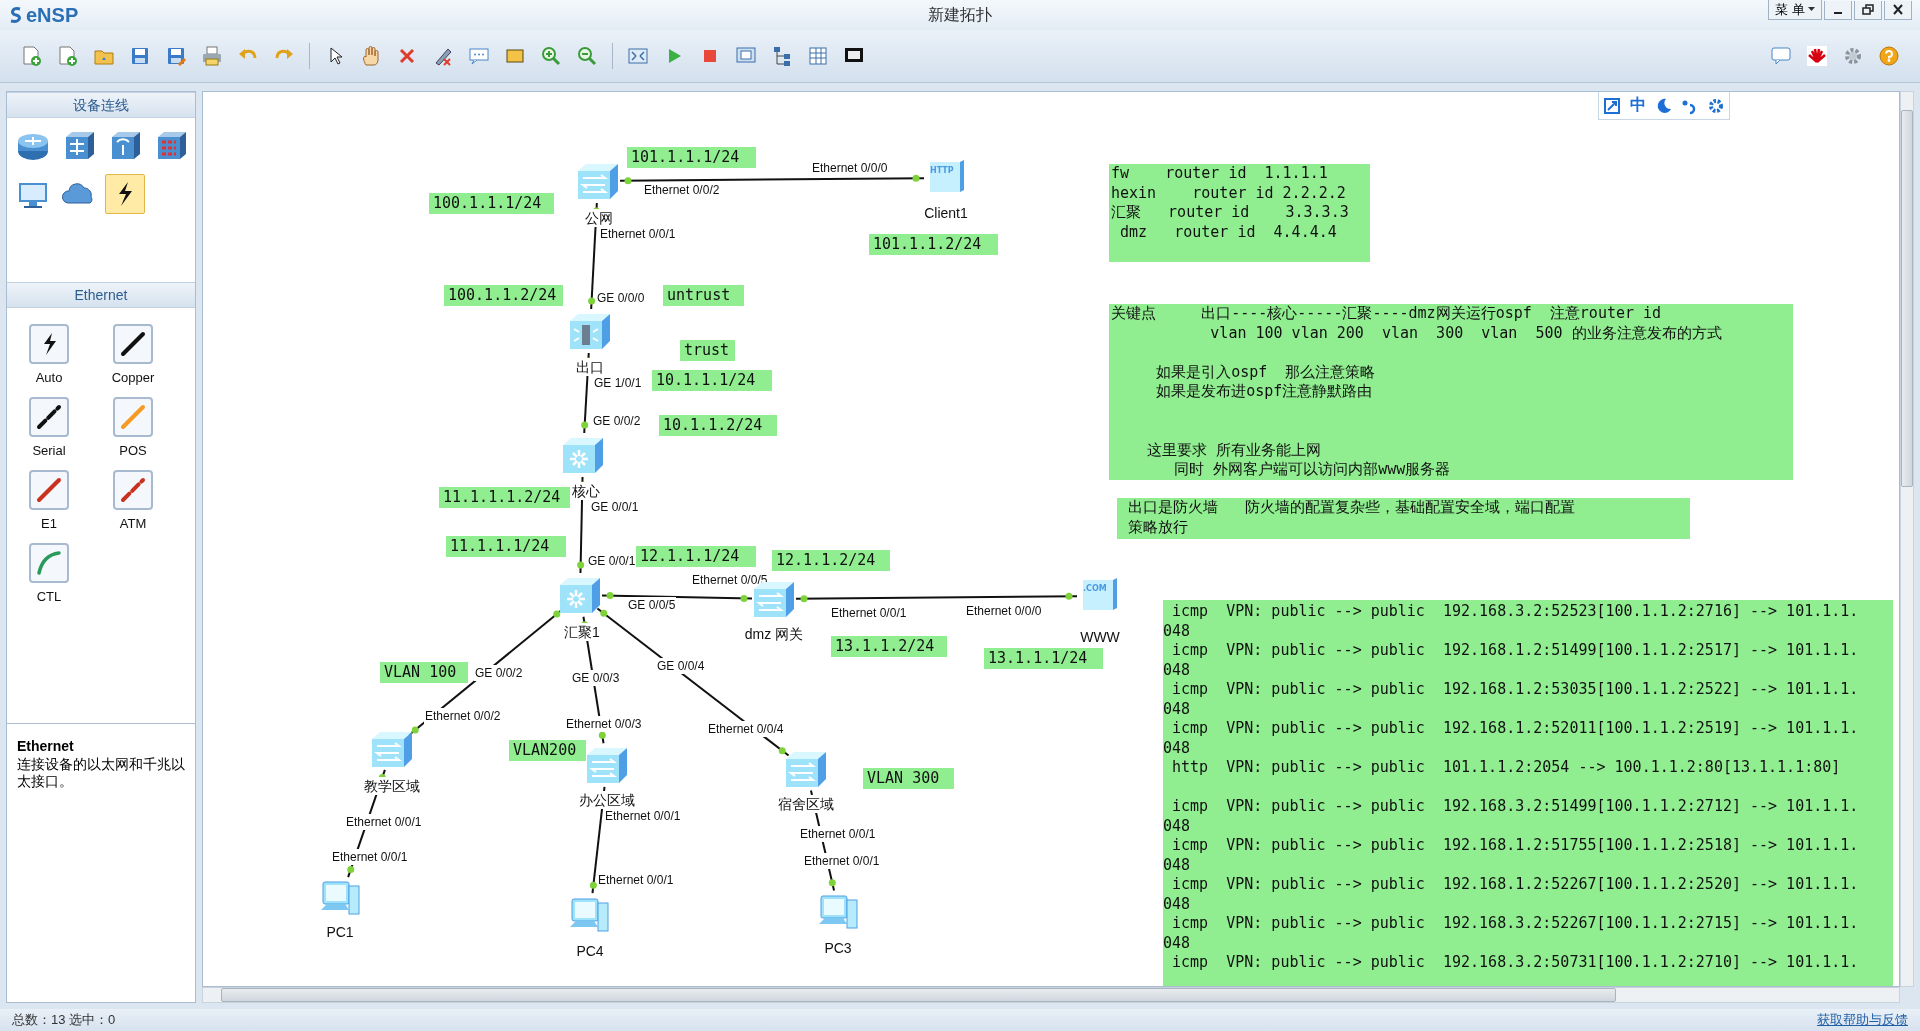 Image resolution: width=1920 pixels, height=1031 pixels. I want to click on log-line: icmp VPN: public --> public 192.168.3.2:51499[100.1.1.2:2712] --> 101.1.1., so click(1515, 807).